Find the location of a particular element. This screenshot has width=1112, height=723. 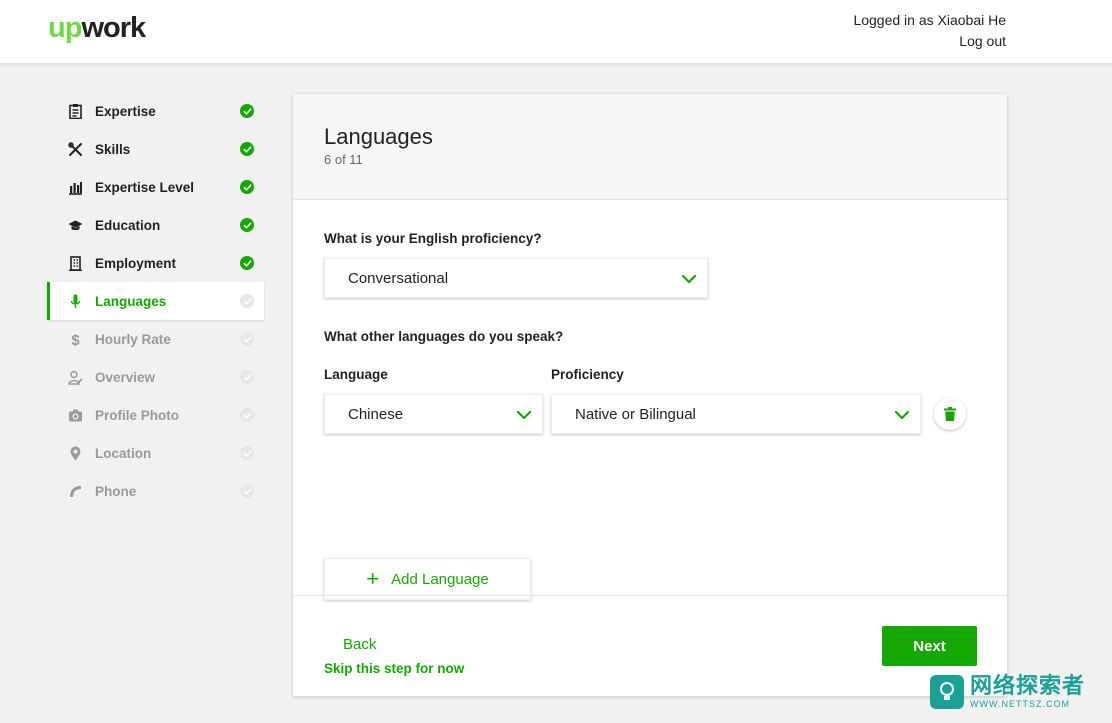

english-proficiency-select: Conversational is located at coordinates (516, 278).